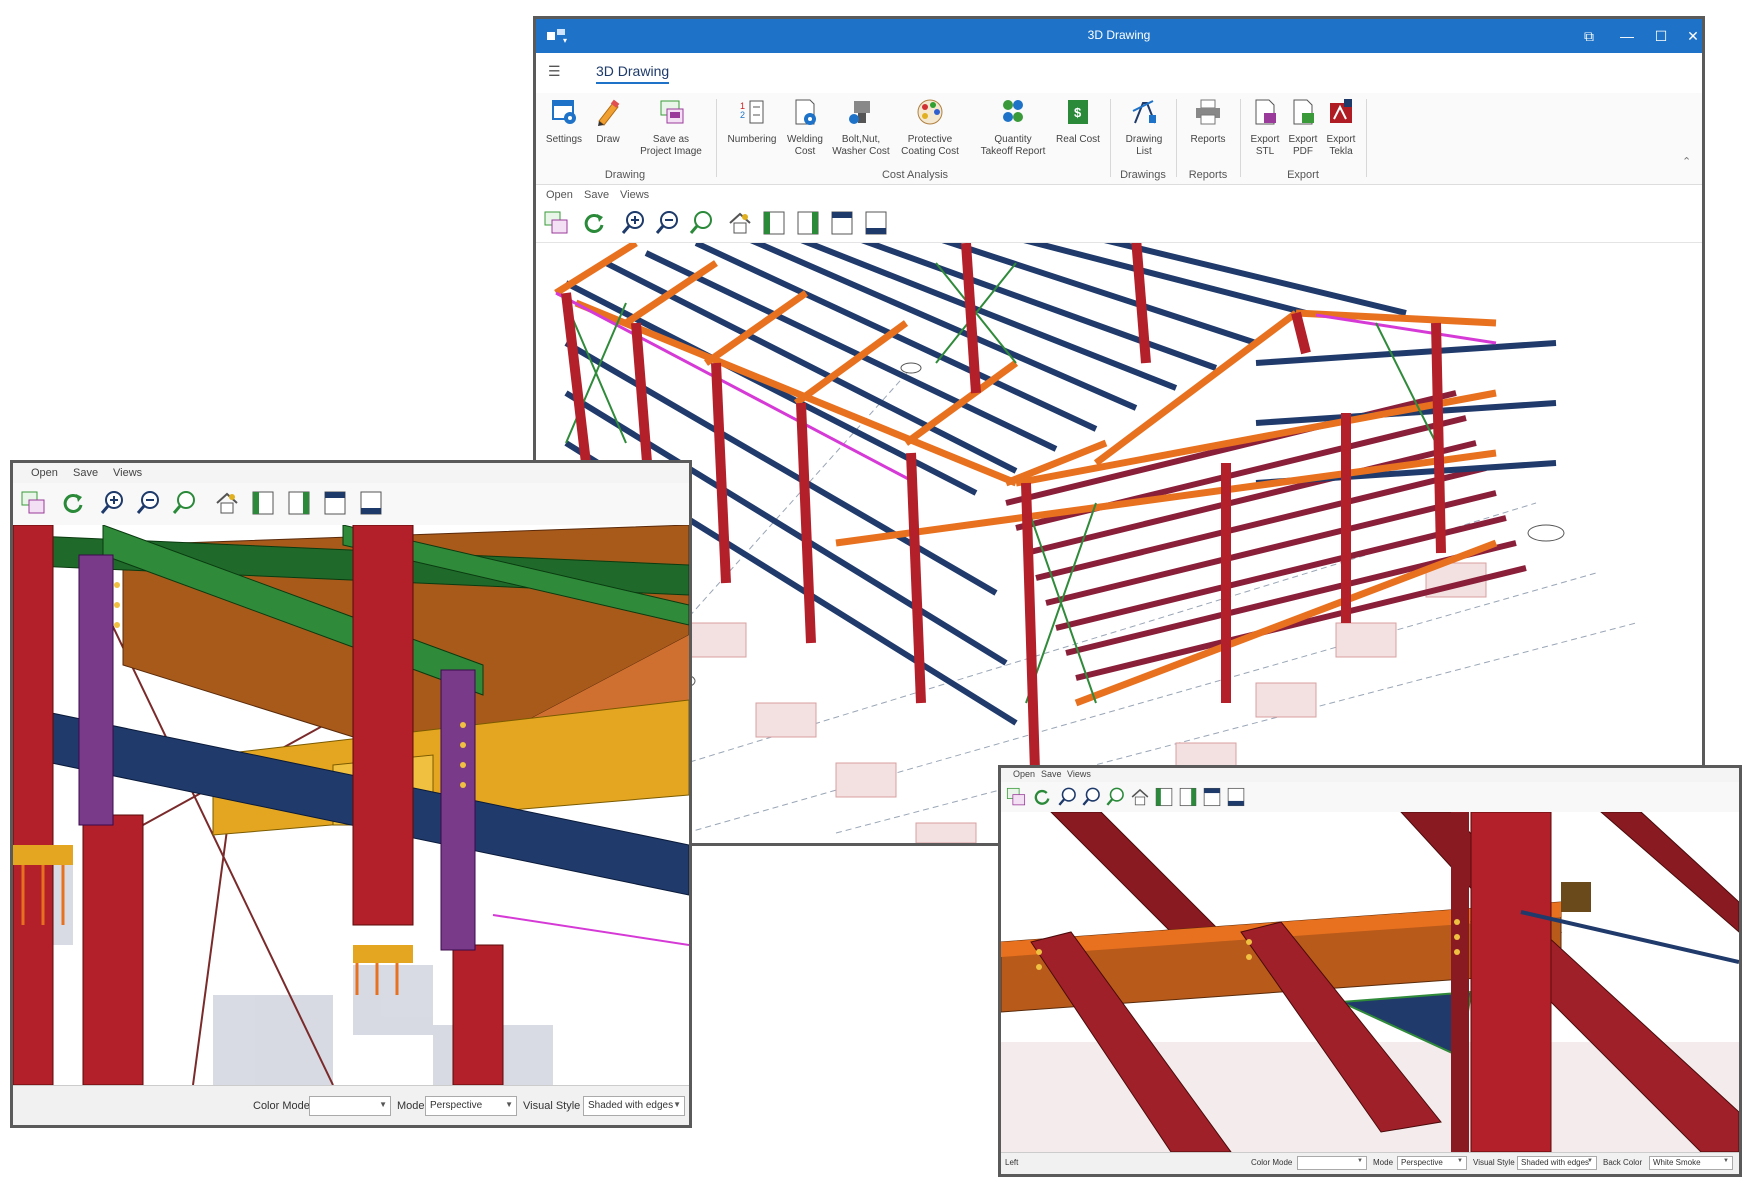 The height and width of the screenshot is (1198, 1754). I want to click on draw-button: Draw, so click(608, 121).